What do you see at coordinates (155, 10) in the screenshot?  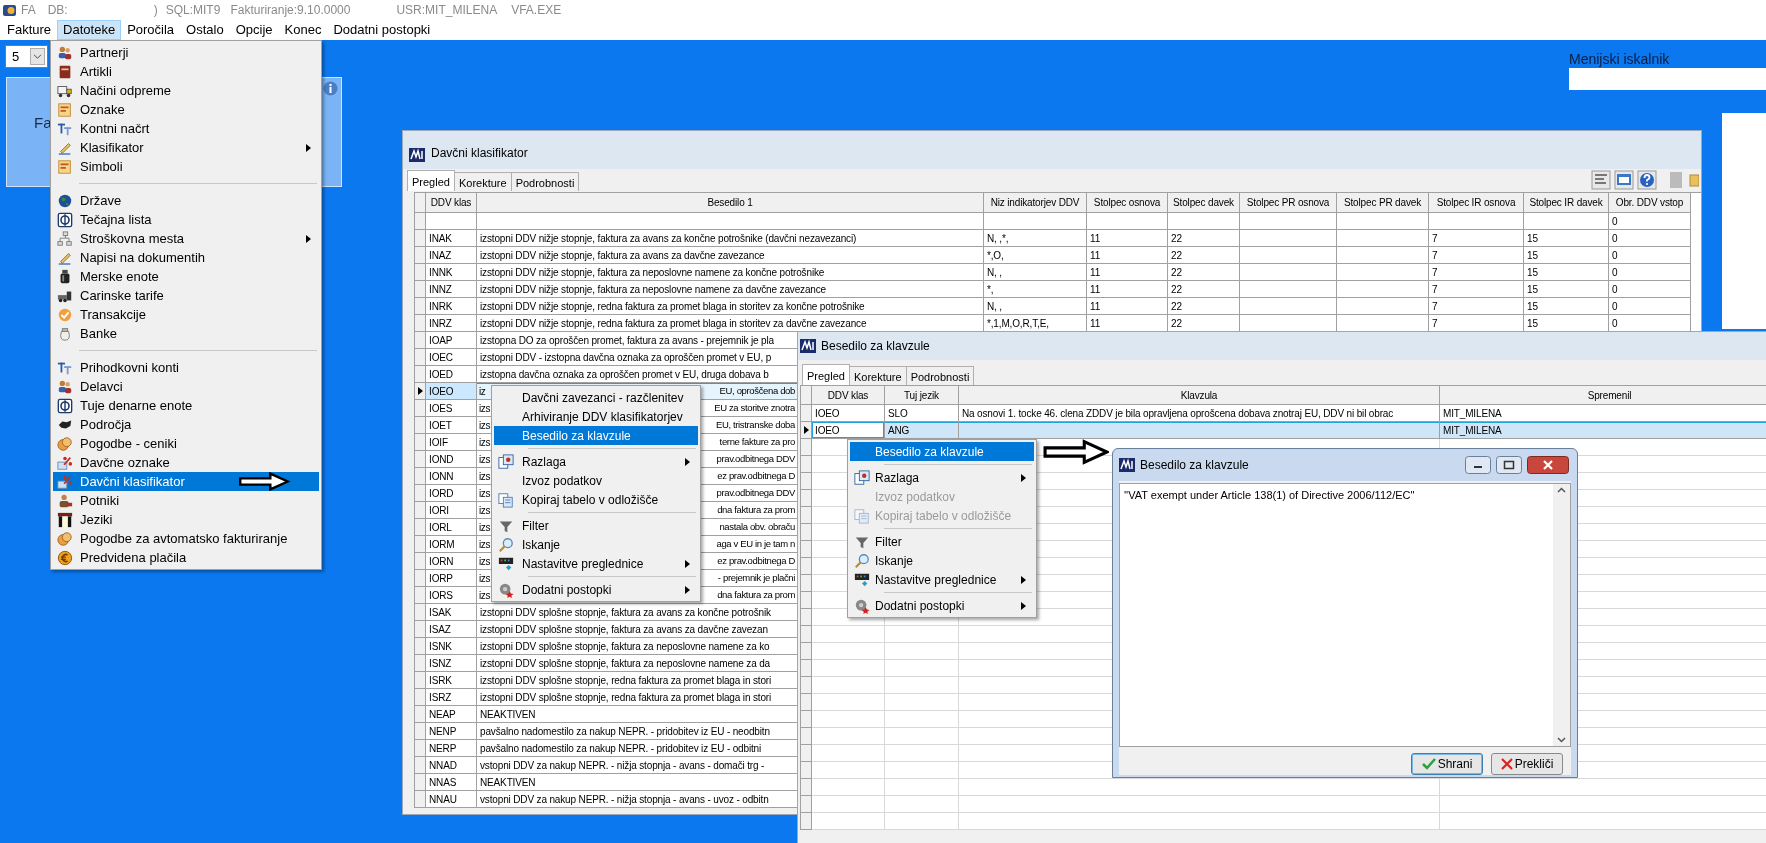 I see `database-name-end: )` at bounding box center [155, 10].